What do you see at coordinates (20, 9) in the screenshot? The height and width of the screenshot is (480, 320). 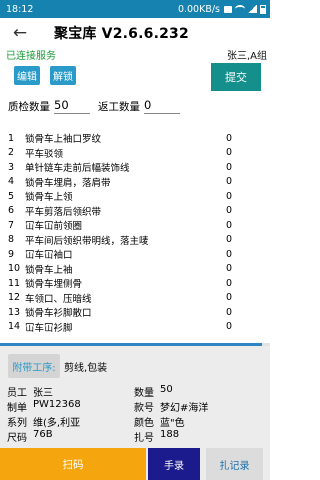 I see `status-time: 18:12` at bounding box center [20, 9].